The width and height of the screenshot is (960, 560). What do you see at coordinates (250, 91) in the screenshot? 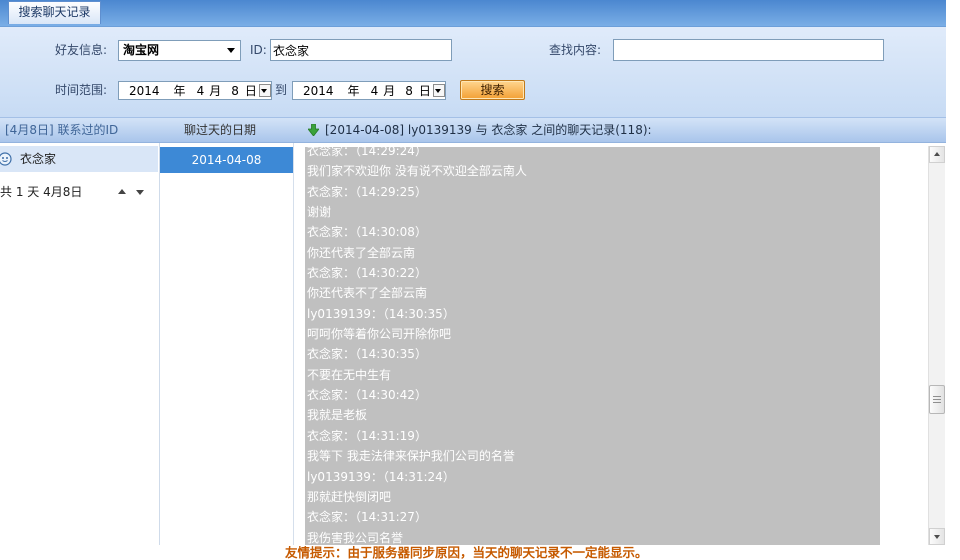
I see `date-from-day-unit: 日` at bounding box center [250, 91].